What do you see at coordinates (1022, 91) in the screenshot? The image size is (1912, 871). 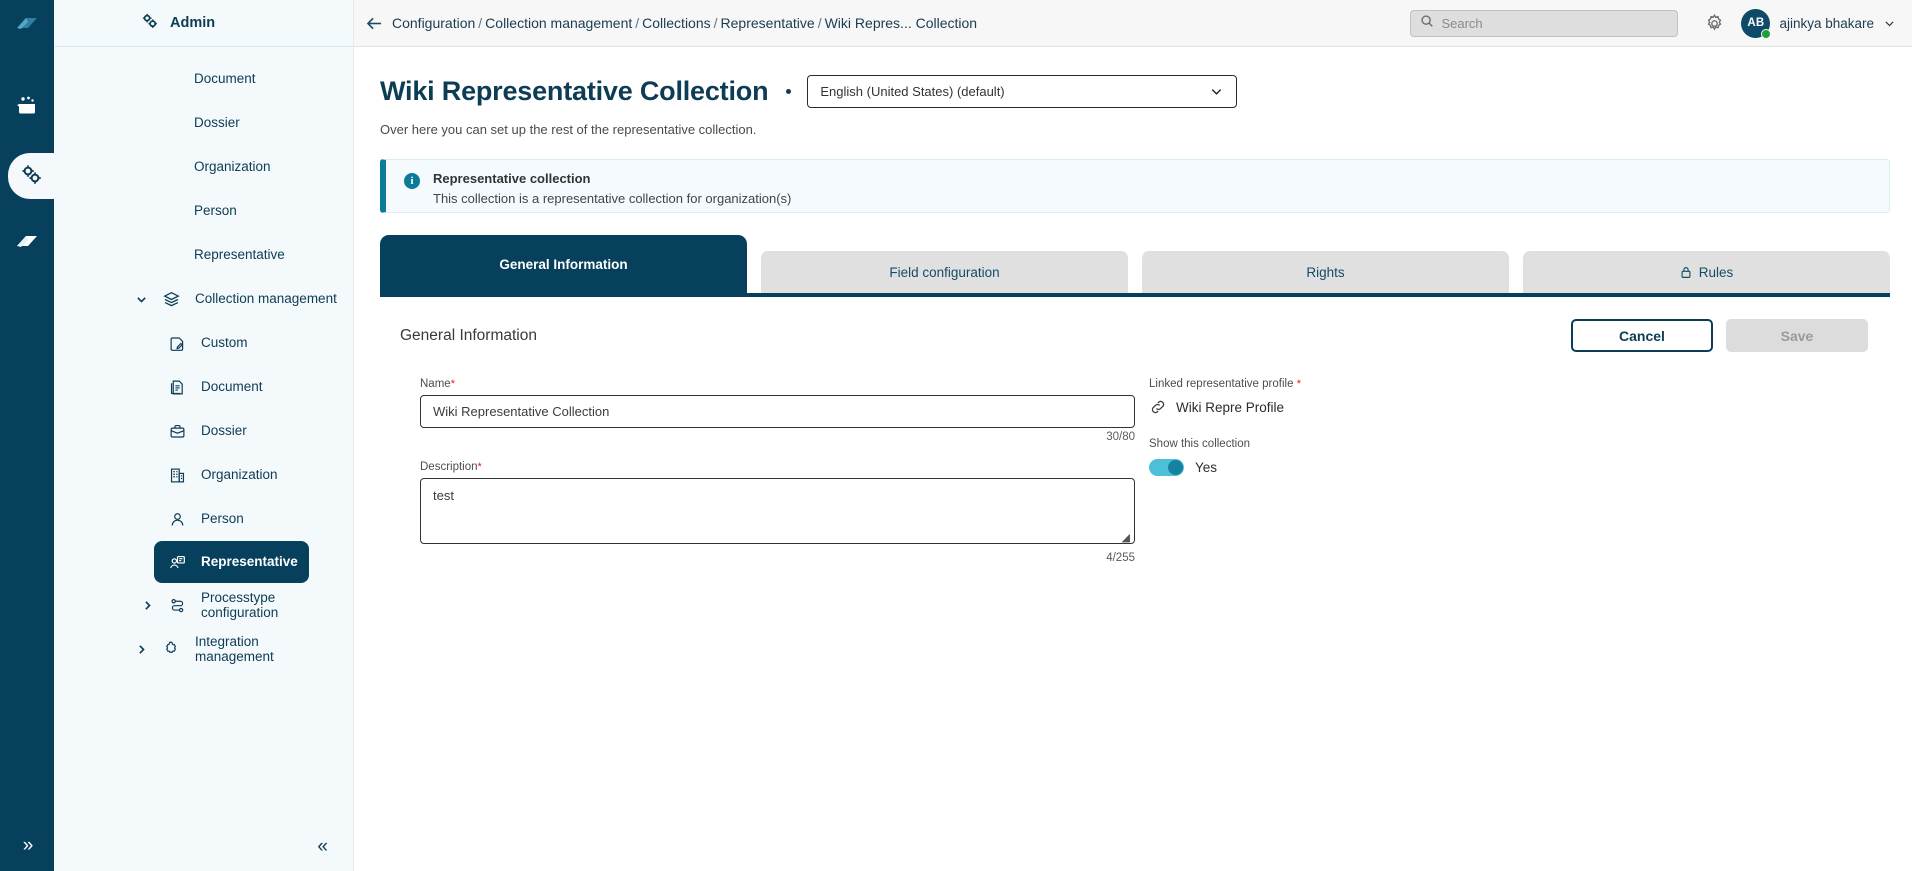 I see `language-select: English (United States) (default)` at bounding box center [1022, 91].